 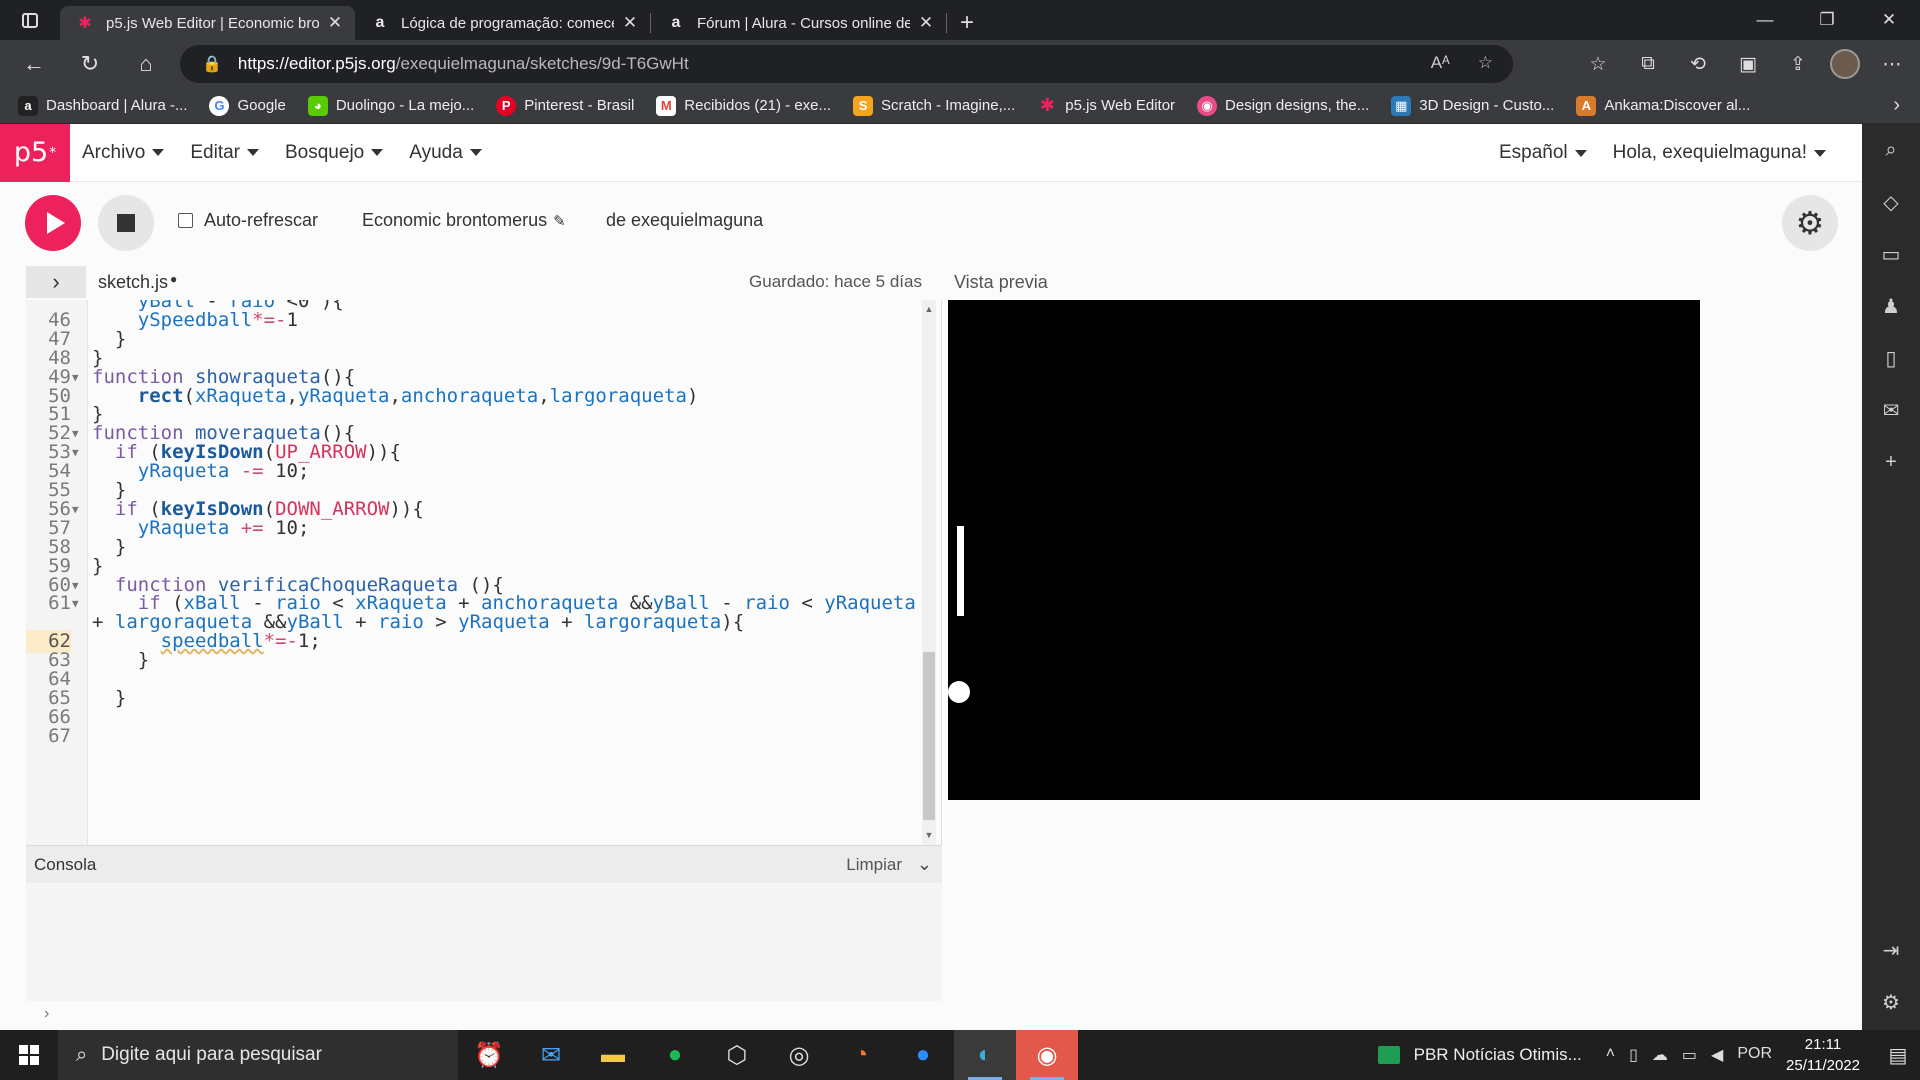 I want to click on search-icon: ⌕, so click(x=1891, y=150).